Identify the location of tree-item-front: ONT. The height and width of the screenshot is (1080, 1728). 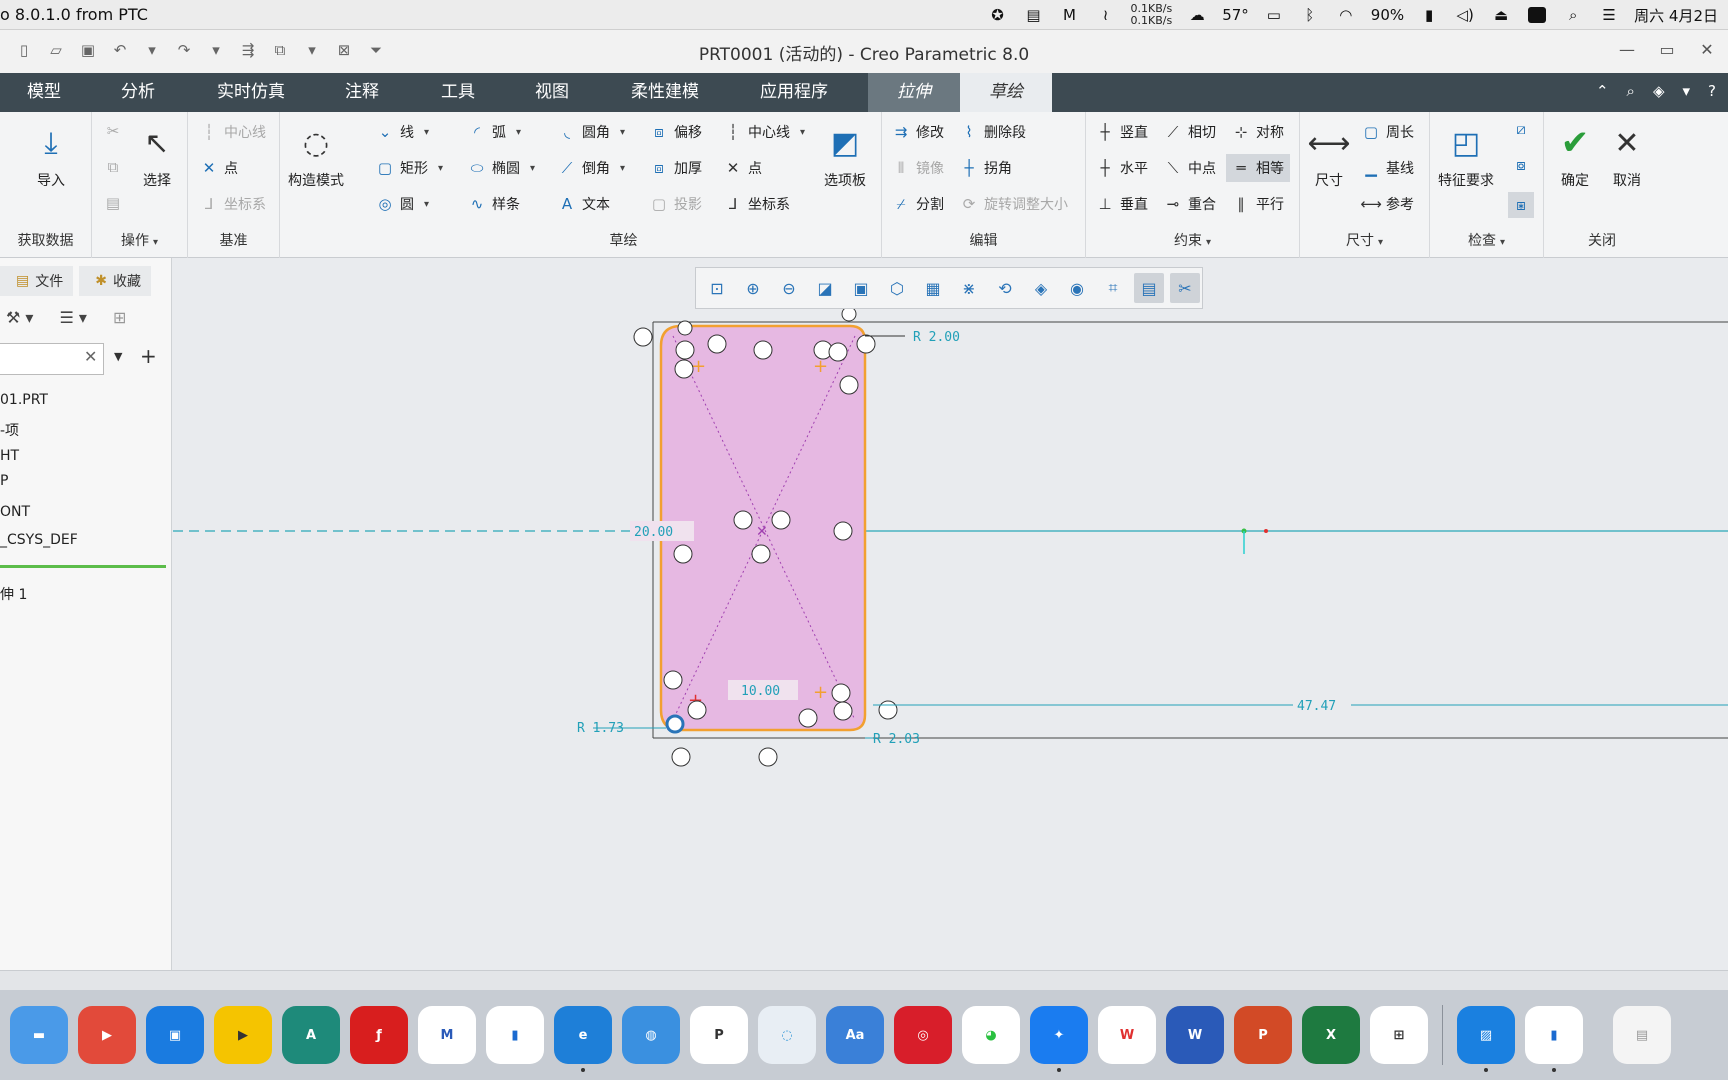
(15, 512).